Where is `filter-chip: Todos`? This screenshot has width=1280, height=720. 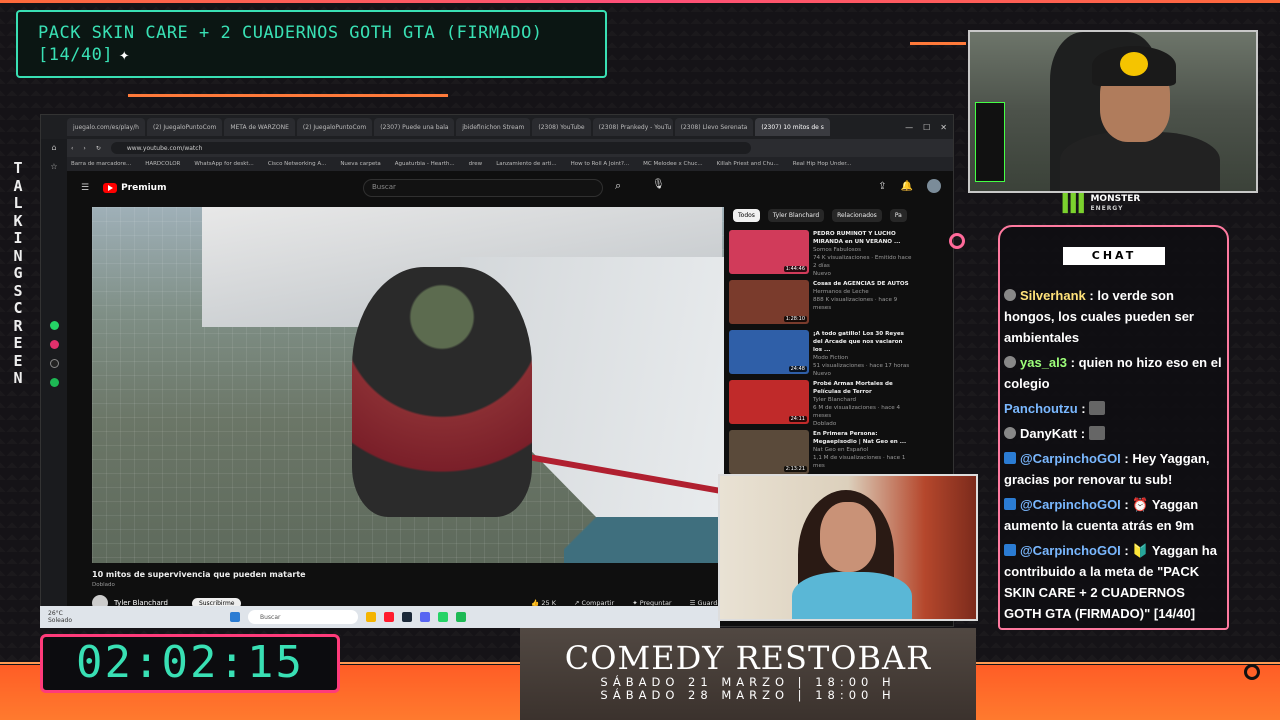 filter-chip: Todos is located at coordinates (746, 215).